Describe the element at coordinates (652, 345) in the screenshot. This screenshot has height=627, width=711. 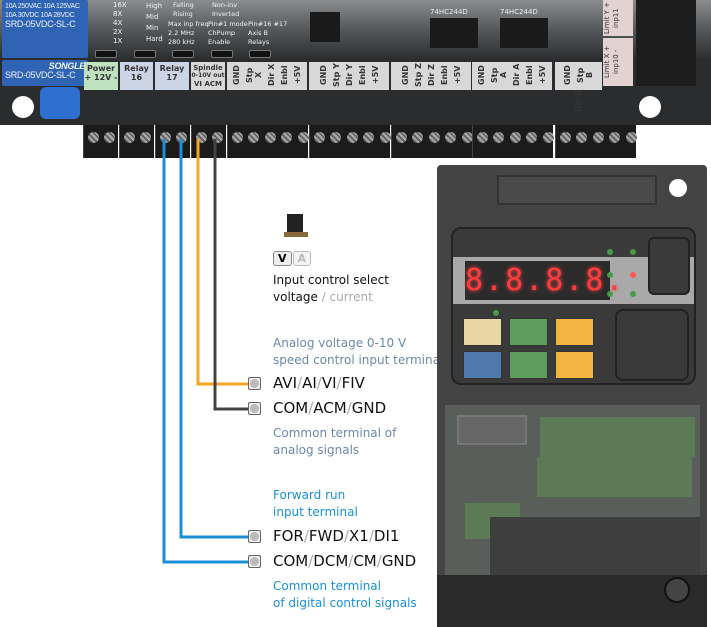
I see `vfd-pad` at that location.